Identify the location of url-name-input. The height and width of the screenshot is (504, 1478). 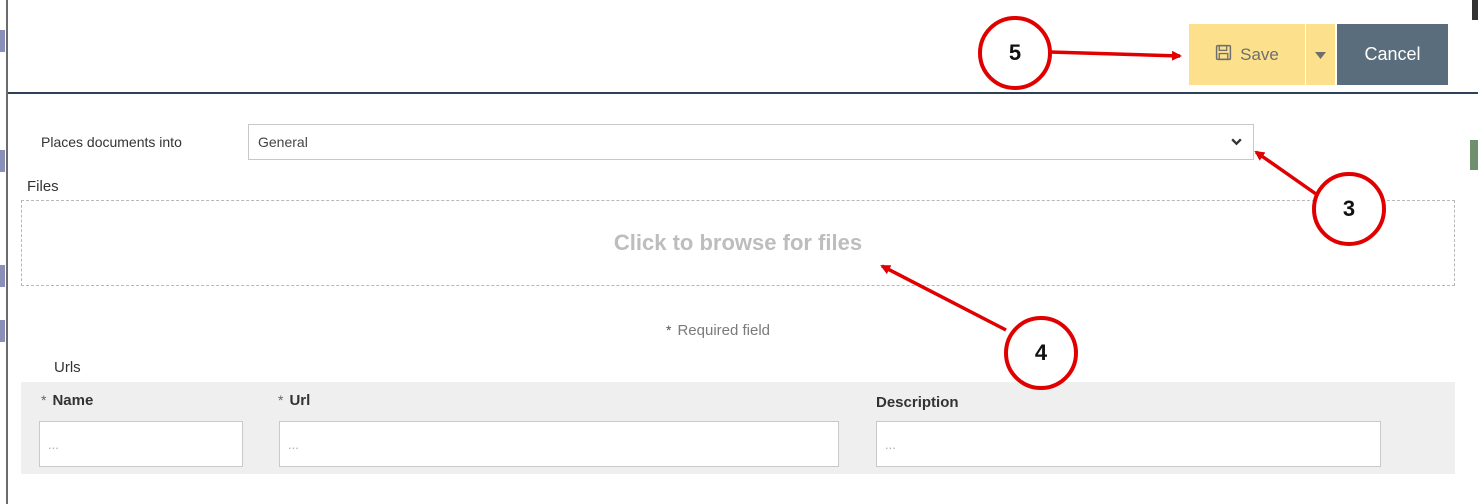
(141, 444).